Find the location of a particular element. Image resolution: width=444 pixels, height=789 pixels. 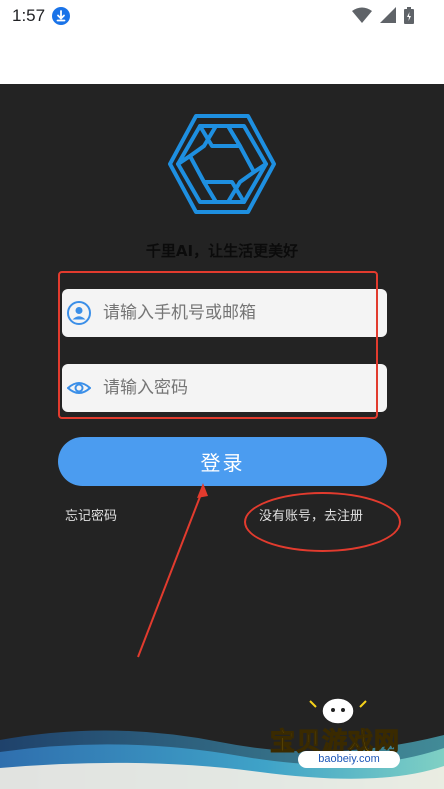

login-button: 登录 is located at coordinates (222, 461).